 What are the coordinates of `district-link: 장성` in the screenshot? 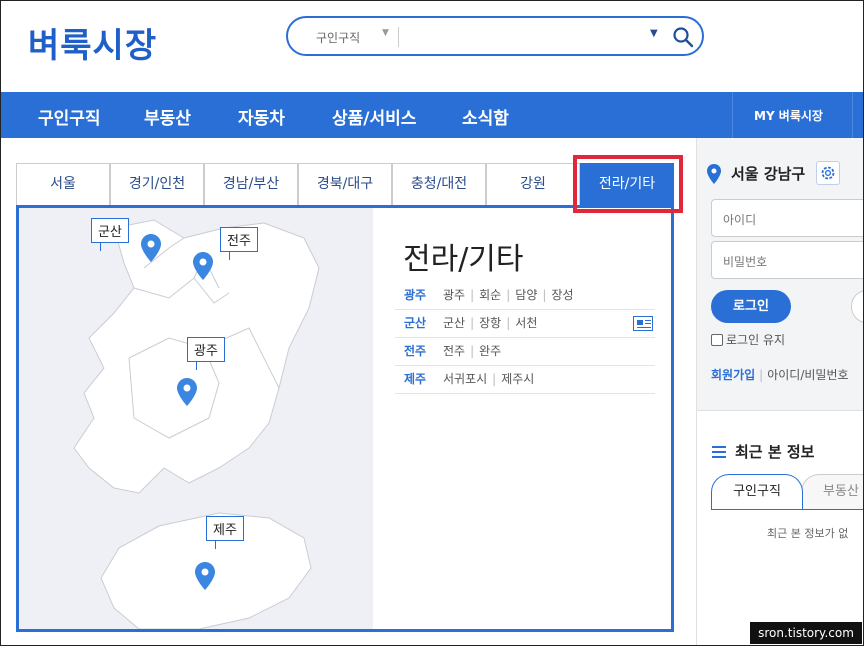 It's located at (562, 295).